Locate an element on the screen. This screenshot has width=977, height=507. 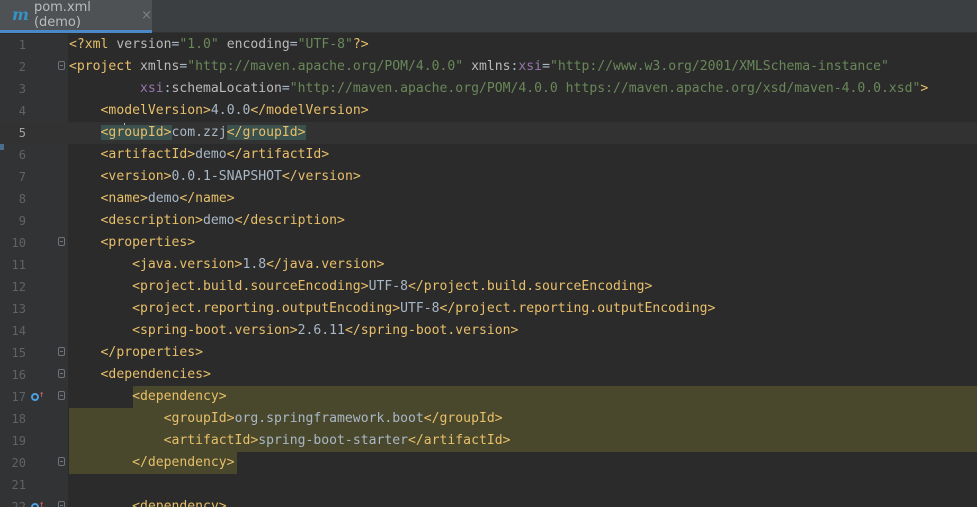
line-number: 14 is located at coordinates (18, 331).